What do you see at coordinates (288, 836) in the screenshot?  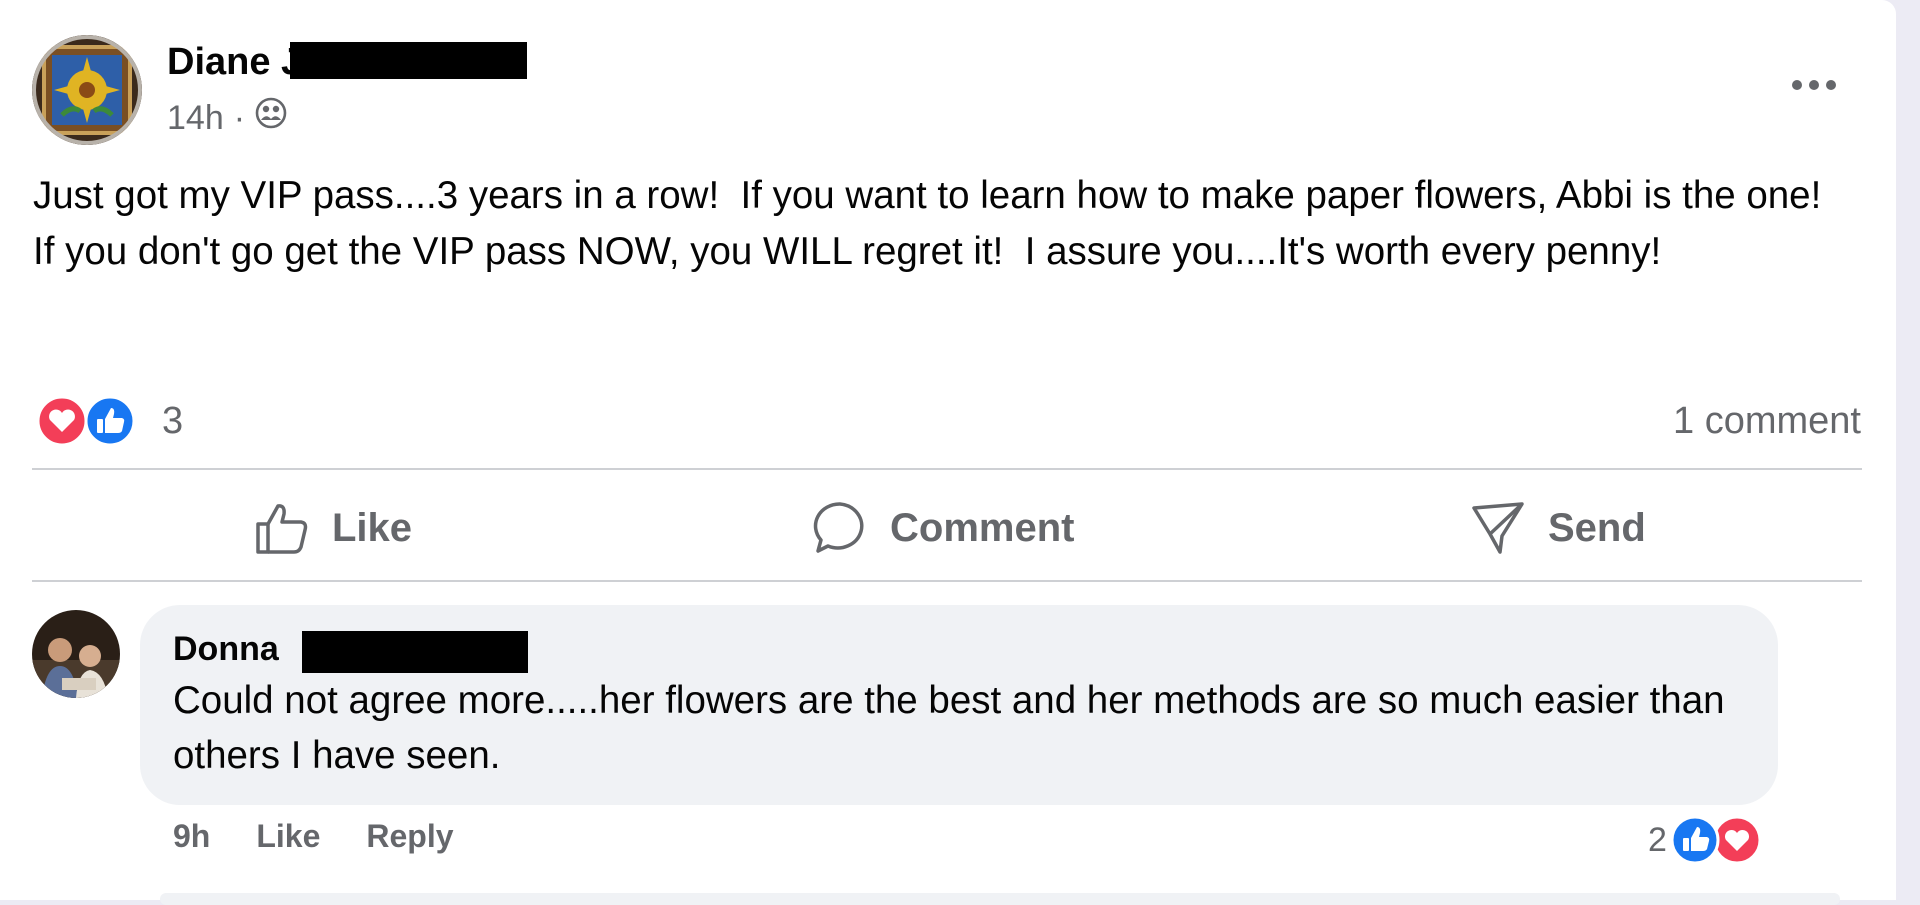 I see `comment-like-button: Like` at bounding box center [288, 836].